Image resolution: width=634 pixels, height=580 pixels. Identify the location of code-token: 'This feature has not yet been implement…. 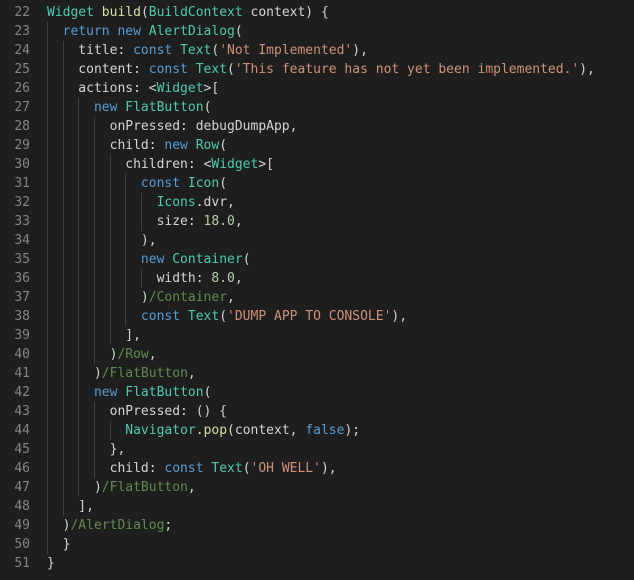
(407, 69).